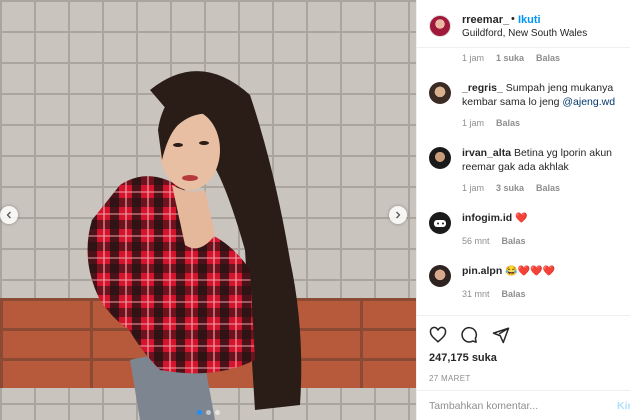 This screenshot has height=420, width=630. Describe the element at coordinates (494, 241) in the screenshot. I see `comment-meta: 56 mnt Balas` at that location.